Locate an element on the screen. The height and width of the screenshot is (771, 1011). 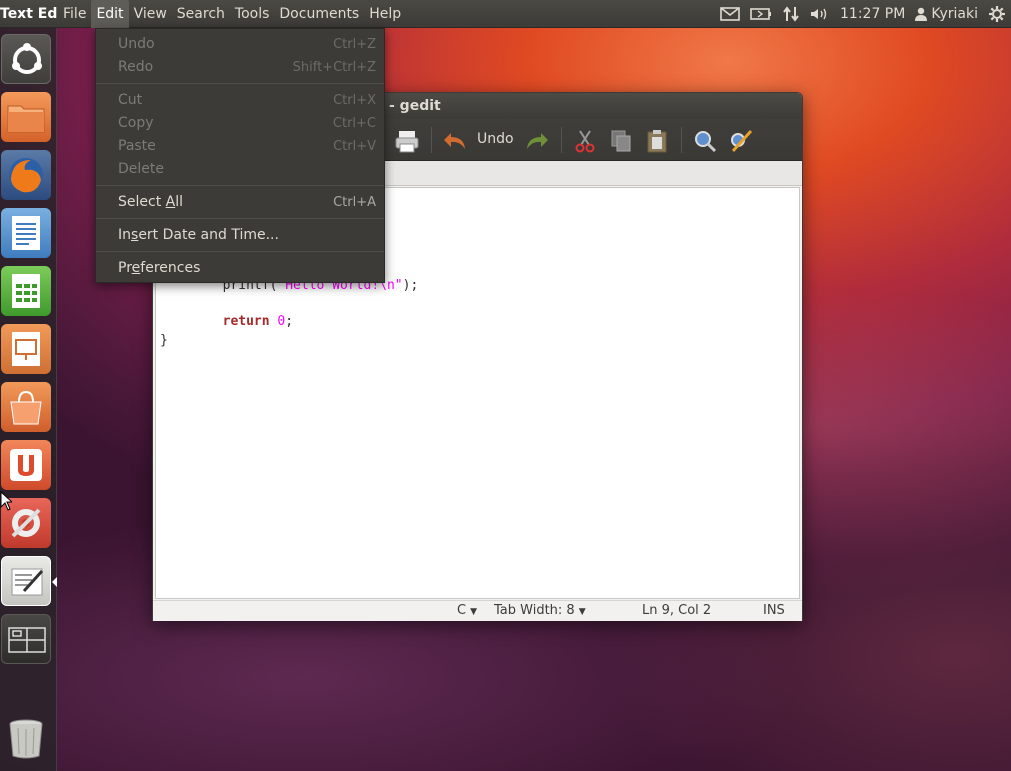
status-bar: C ▼ Tab Width: 8 ▼ Ln 9, Col 2 INS is located at coordinates (477, 610).